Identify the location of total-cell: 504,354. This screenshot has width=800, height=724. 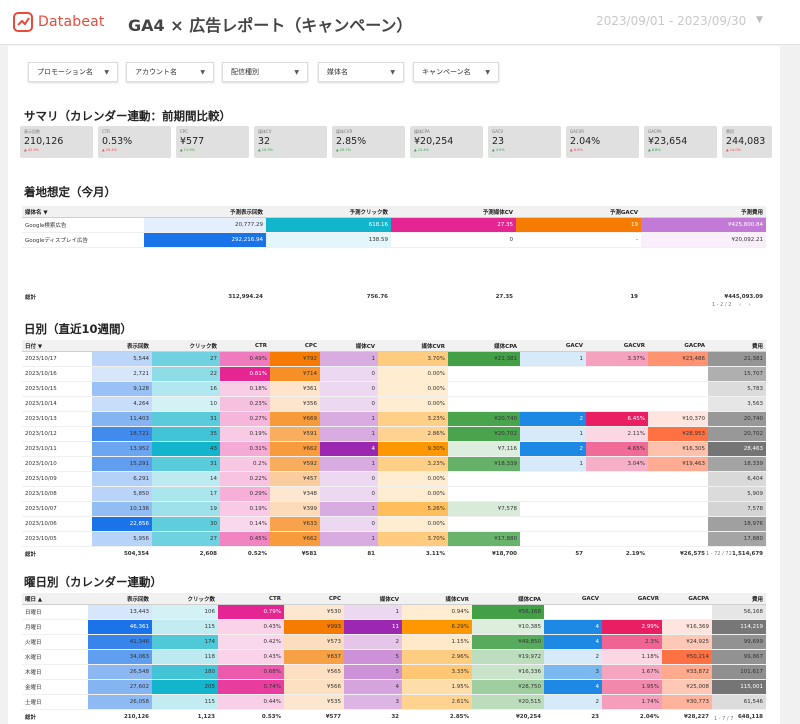
(122, 553).